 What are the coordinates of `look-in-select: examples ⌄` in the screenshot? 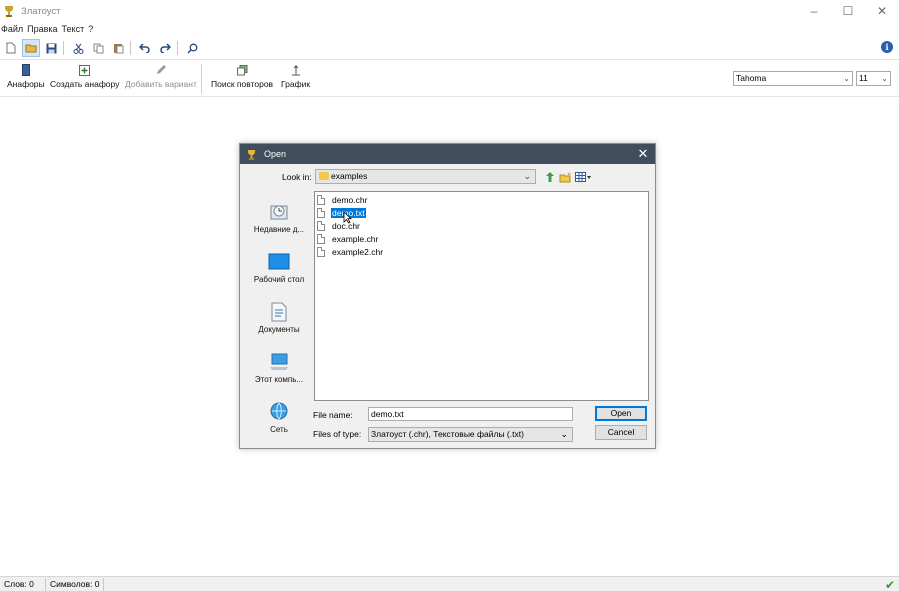 It's located at (425, 176).